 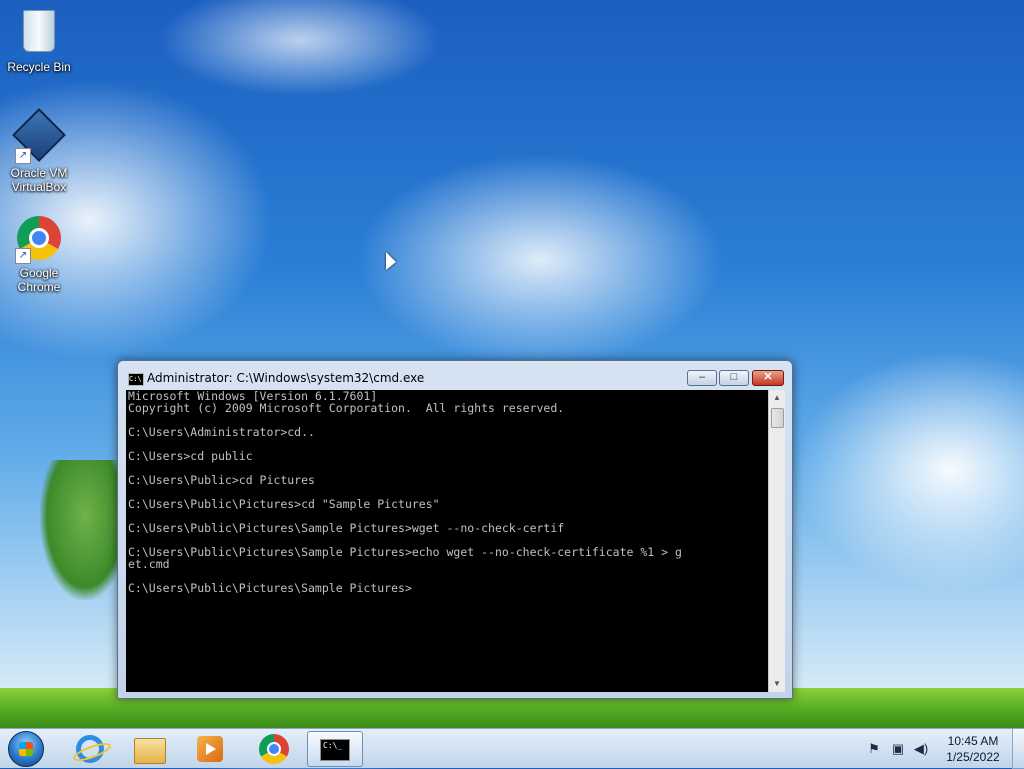 I want to click on taskbar-item-internet-explorer, so click(x=90, y=749).